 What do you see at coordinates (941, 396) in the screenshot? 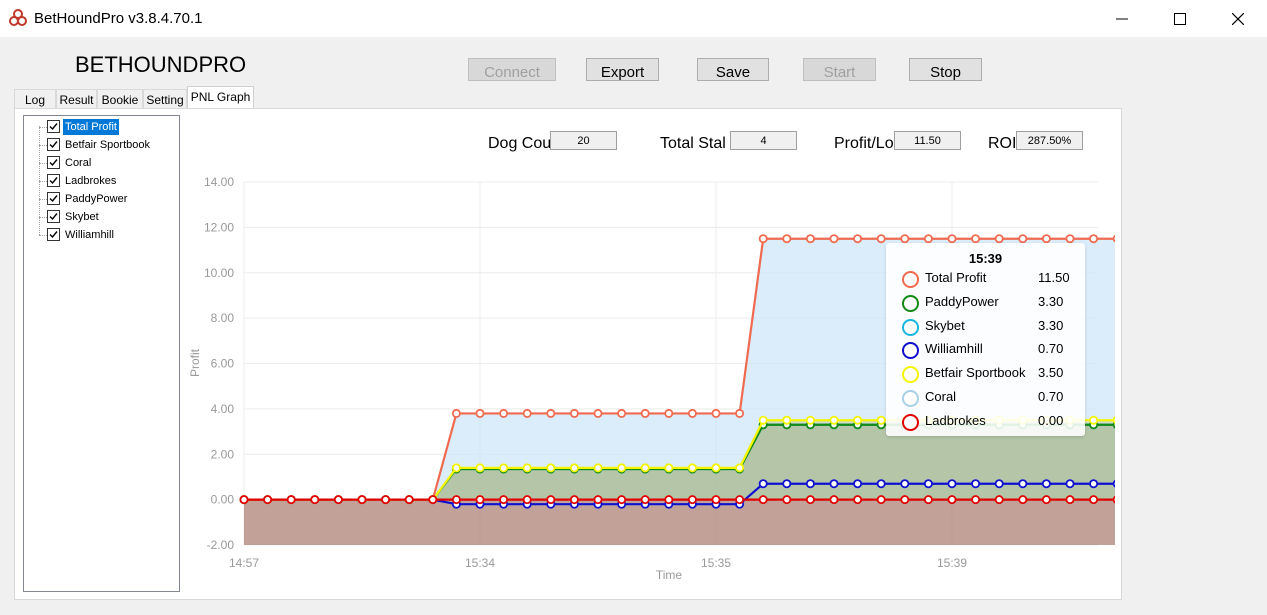
I see `tooltip-series-name: Coral` at bounding box center [941, 396].